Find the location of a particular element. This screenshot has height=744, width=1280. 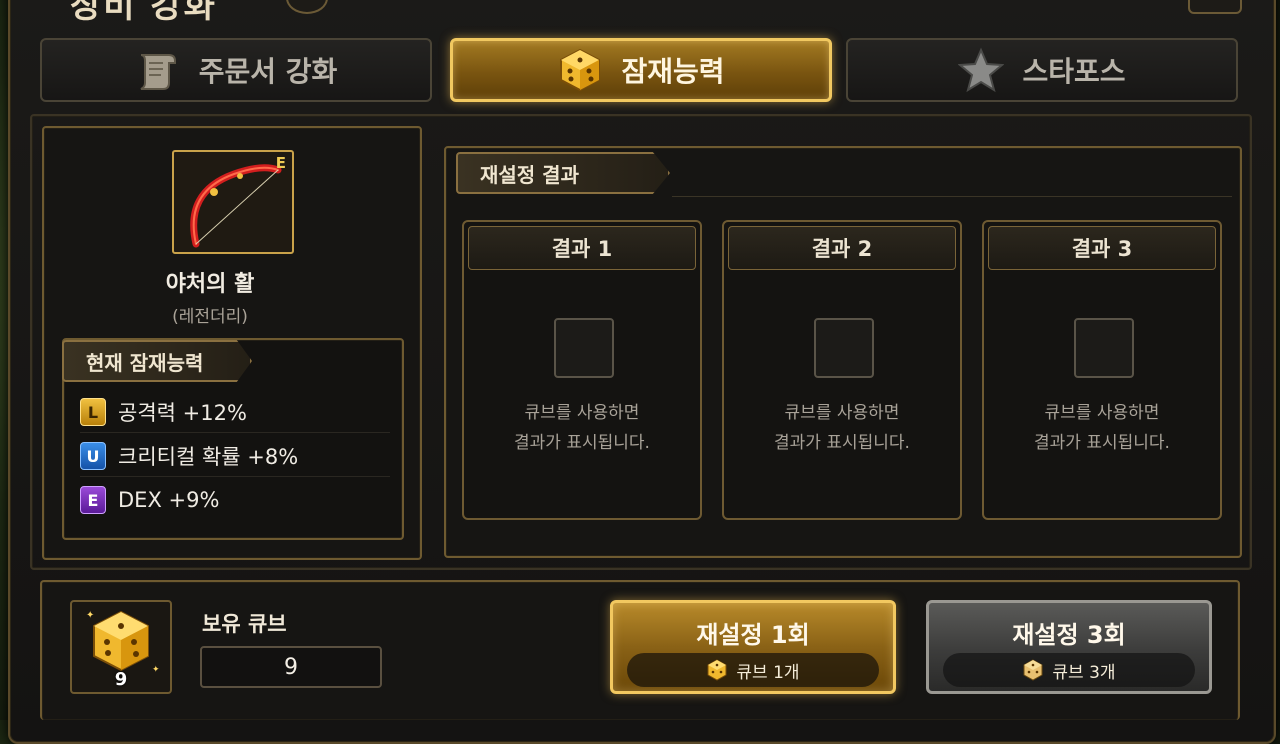

potential-line: E DEX +9% is located at coordinates (235, 500).